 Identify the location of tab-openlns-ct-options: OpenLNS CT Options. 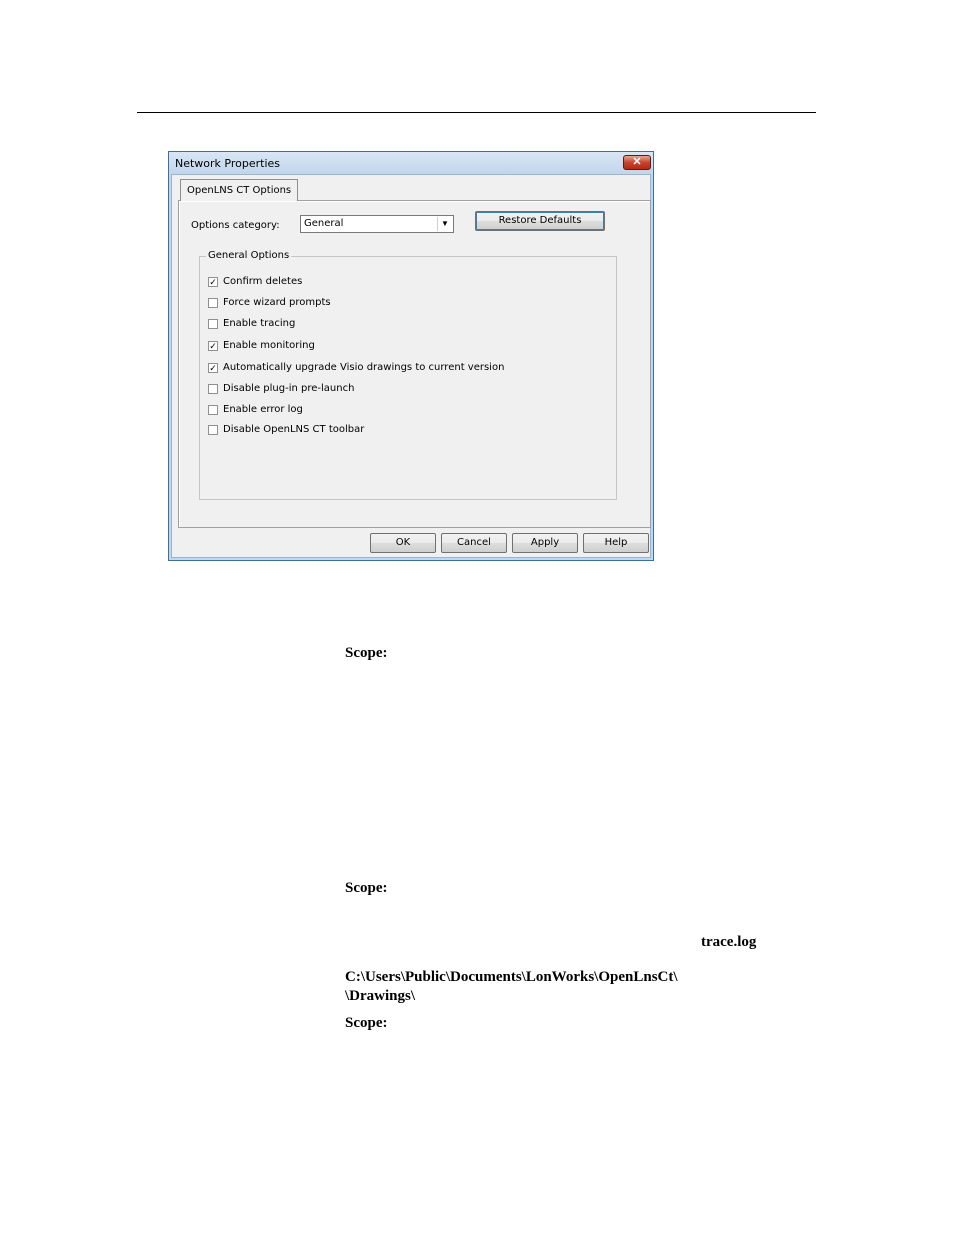
(239, 190).